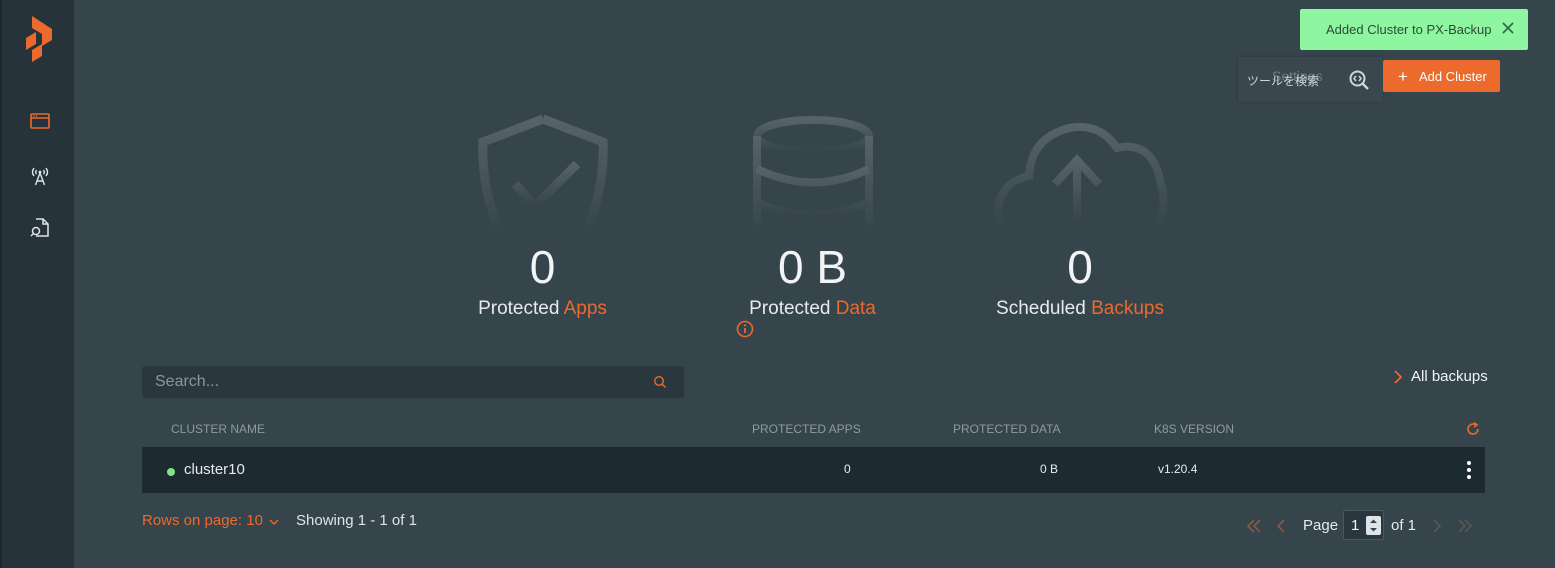 The image size is (1555, 568). I want to click on cloud-upload-icon, so click(1081, 175).